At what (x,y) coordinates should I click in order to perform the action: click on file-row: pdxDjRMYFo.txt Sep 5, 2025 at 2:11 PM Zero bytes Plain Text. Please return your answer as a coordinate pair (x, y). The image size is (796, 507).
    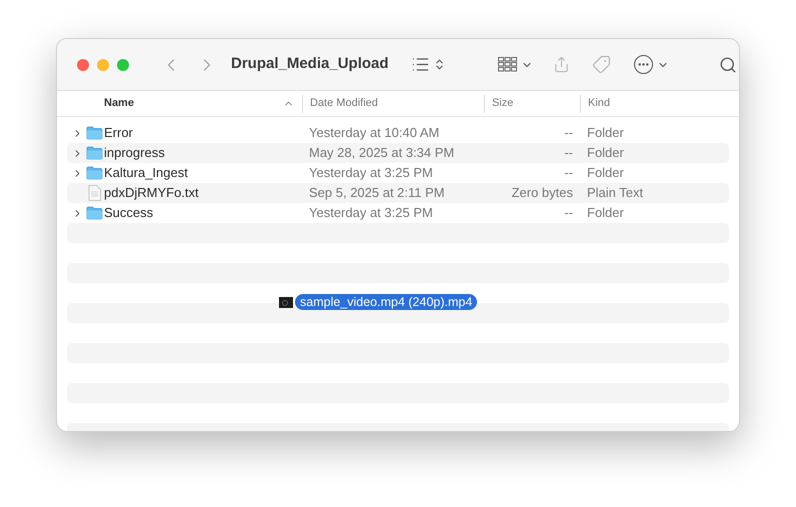
    Looking at the image, I should click on (398, 193).